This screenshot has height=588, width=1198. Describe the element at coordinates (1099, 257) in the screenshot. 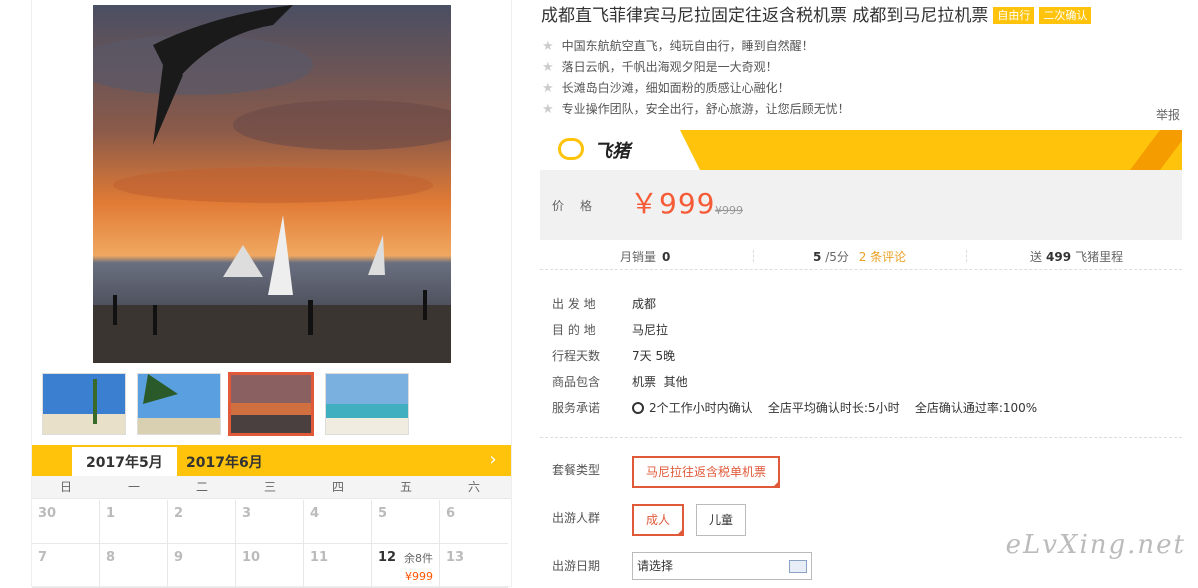

I see `points-suffix: 飞猪里程` at that location.